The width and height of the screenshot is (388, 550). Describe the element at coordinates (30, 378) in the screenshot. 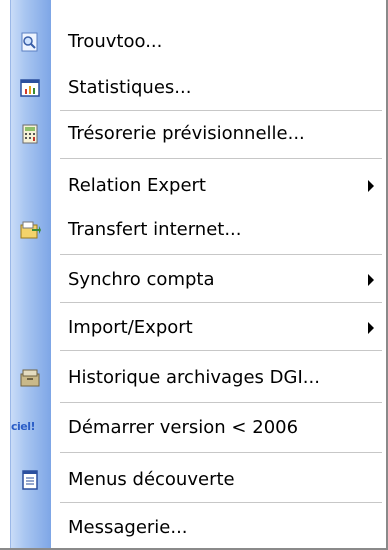

I see `archive-icon` at that location.